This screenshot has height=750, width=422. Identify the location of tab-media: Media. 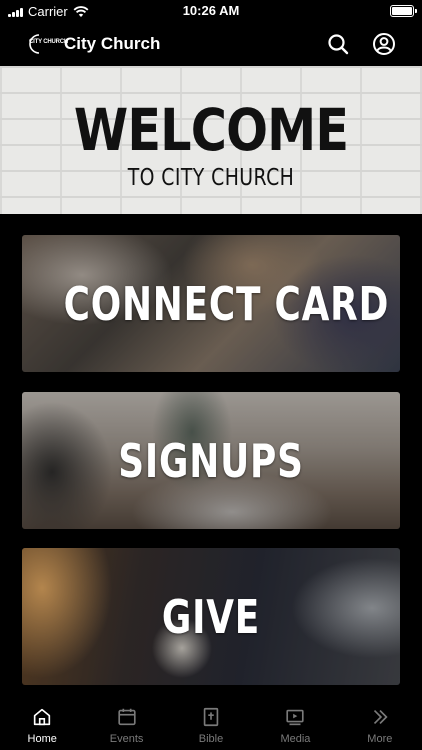
(295, 724).